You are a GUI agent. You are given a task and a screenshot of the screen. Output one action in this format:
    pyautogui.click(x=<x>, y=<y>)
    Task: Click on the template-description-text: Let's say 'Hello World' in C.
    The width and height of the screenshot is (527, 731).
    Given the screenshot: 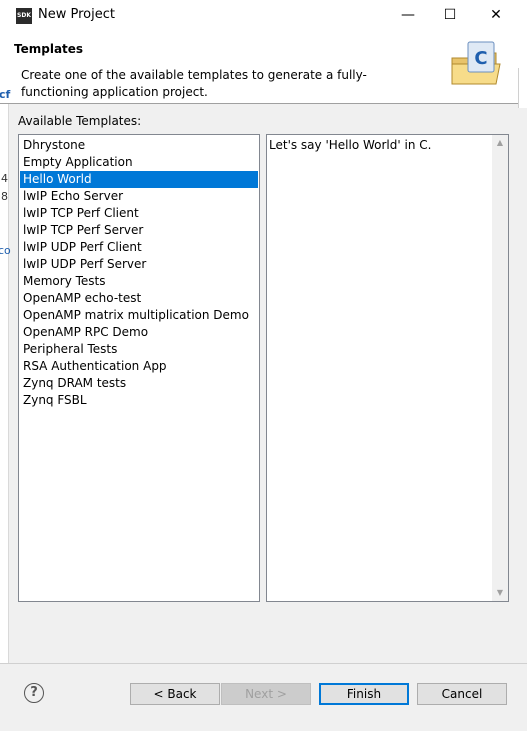 What is the action you would take?
    pyautogui.click(x=350, y=145)
    